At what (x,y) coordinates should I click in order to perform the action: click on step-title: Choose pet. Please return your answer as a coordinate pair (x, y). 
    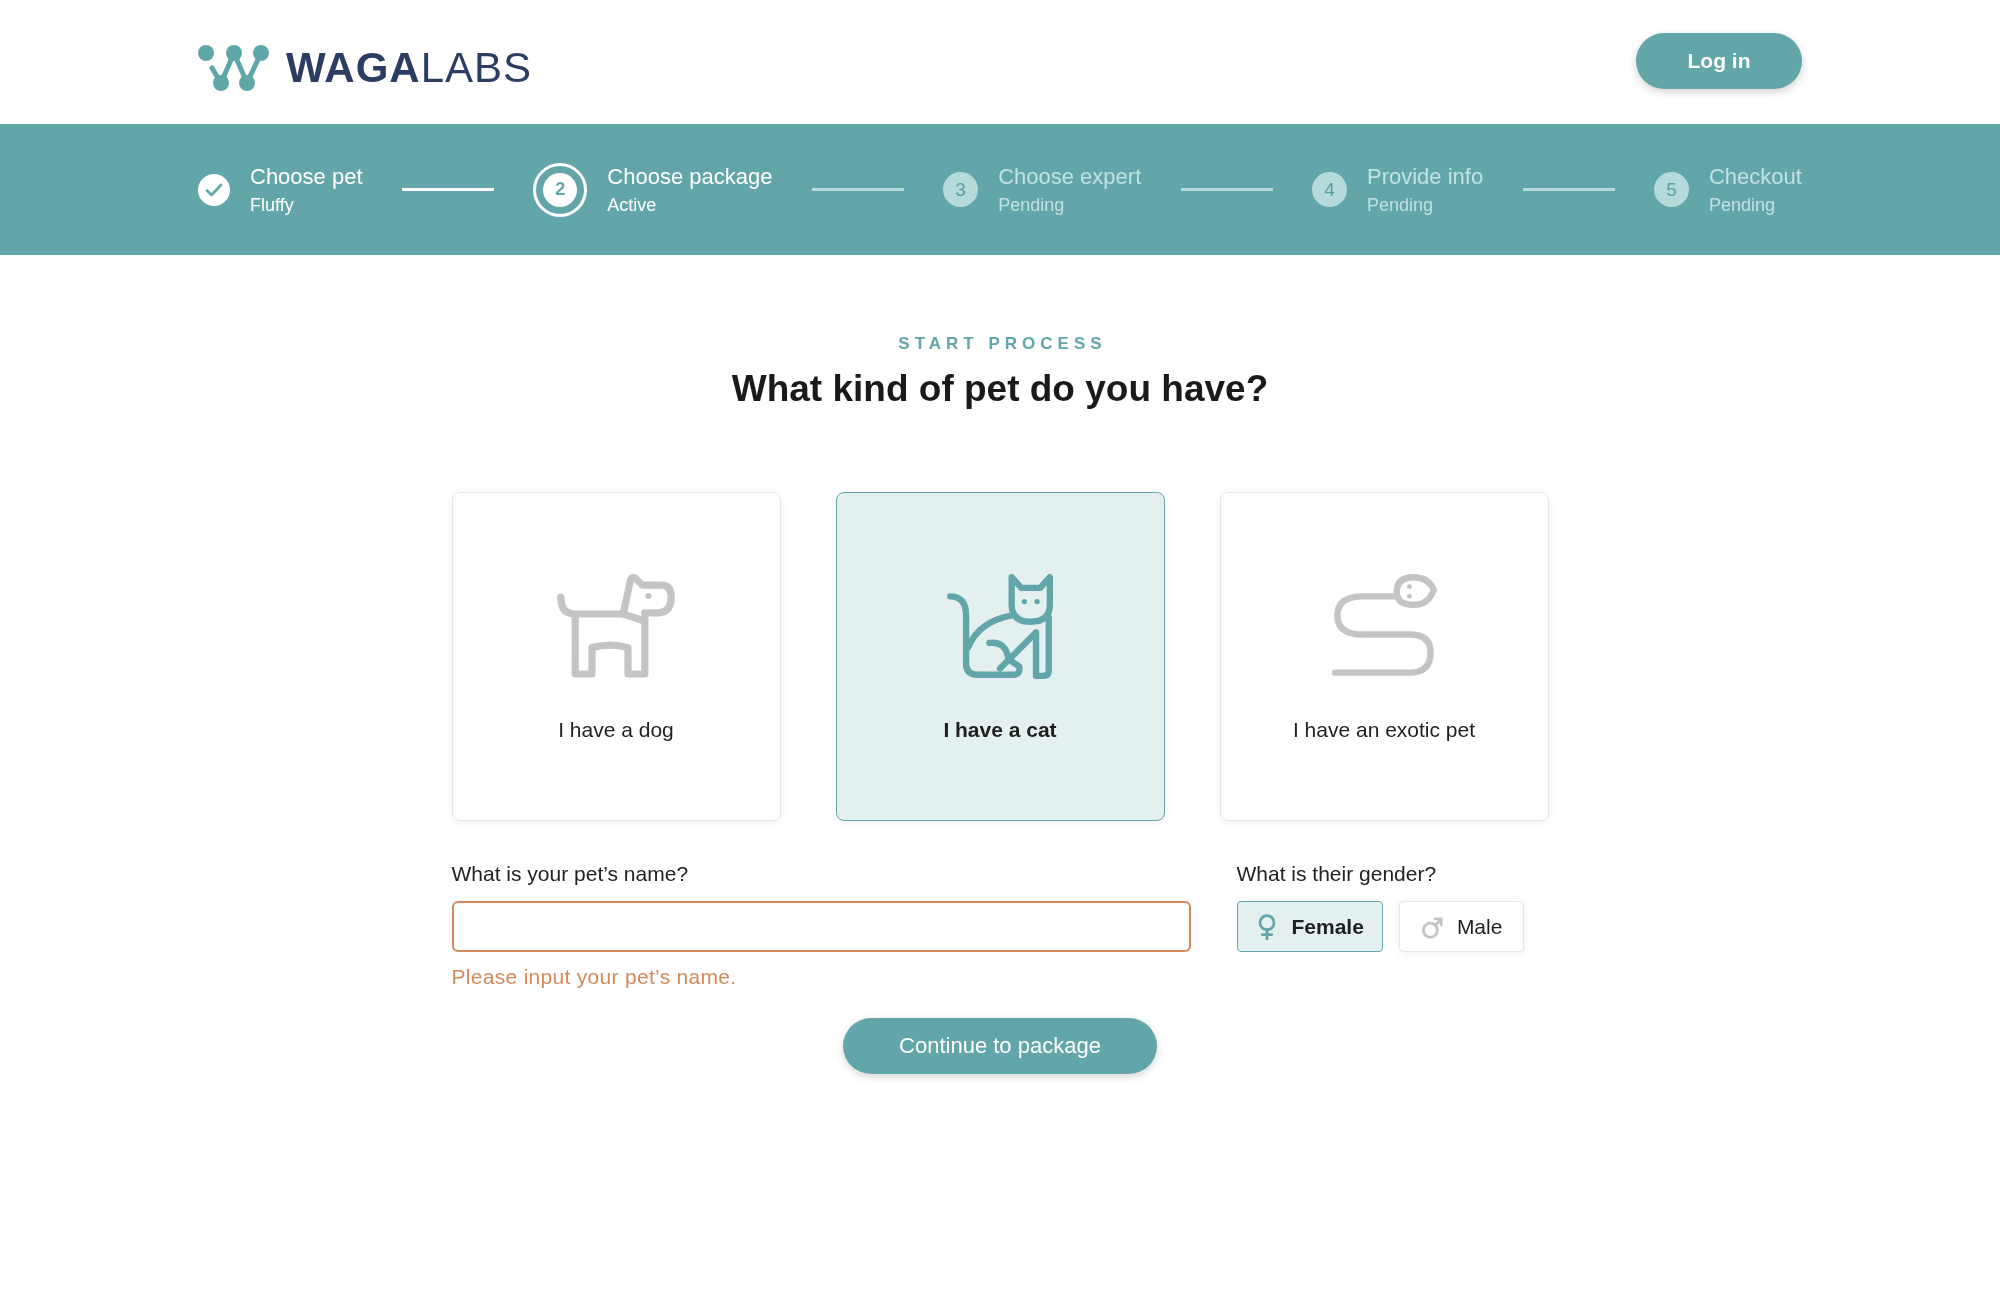
    Looking at the image, I should click on (306, 176).